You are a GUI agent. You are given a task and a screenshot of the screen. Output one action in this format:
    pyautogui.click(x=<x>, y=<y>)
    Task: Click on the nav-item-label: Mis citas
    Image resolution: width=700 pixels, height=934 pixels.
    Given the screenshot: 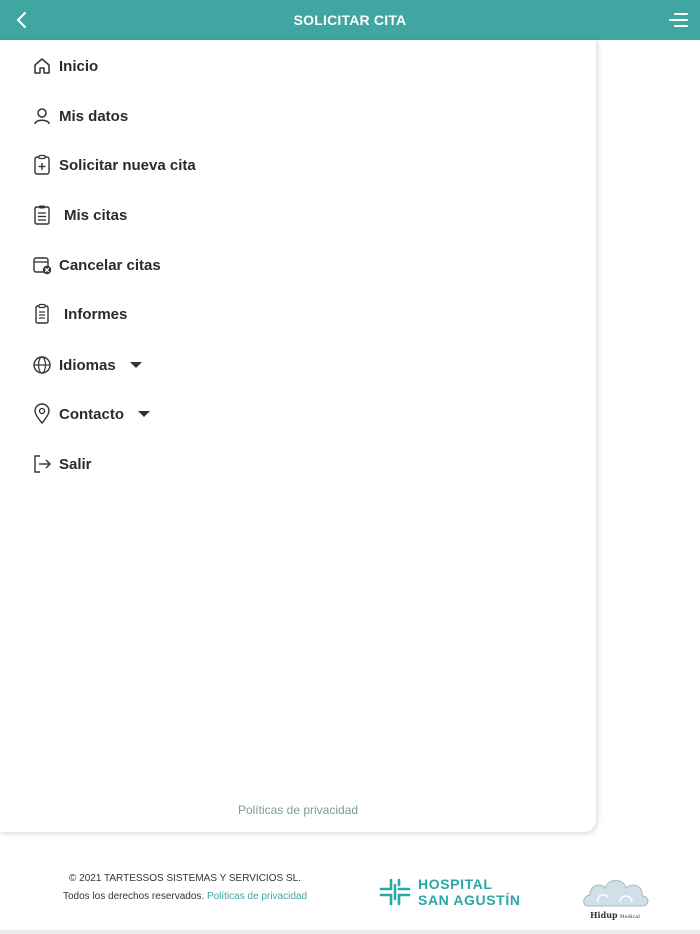 What is the action you would take?
    pyautogui.click(x=96, y=215)
    